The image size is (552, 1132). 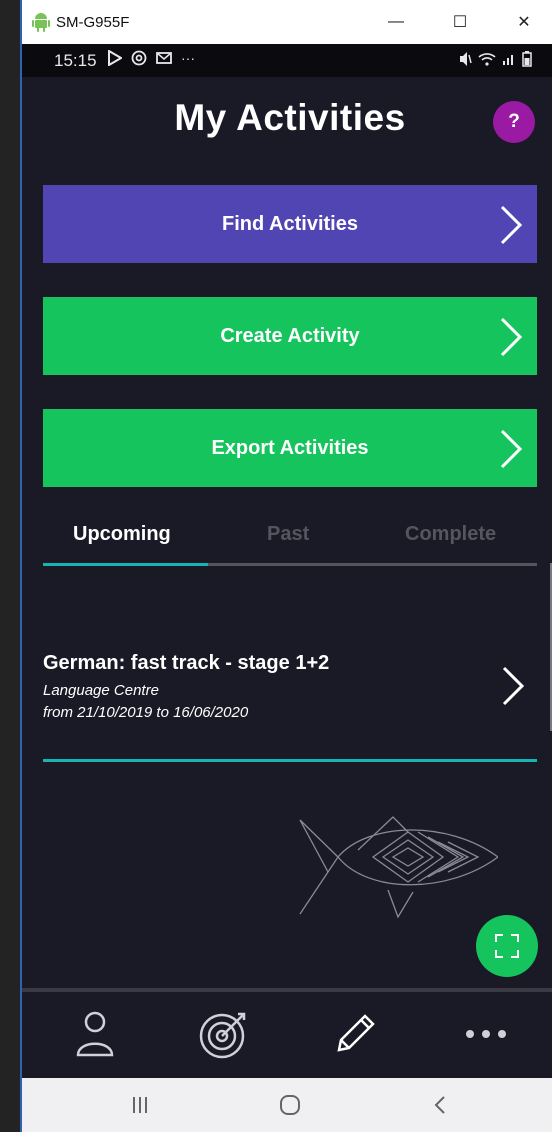 What do you see at coordinates (93, 22) in the screenshot?
I see `window-title: SM-G955F` at bounding box center [93, 22].